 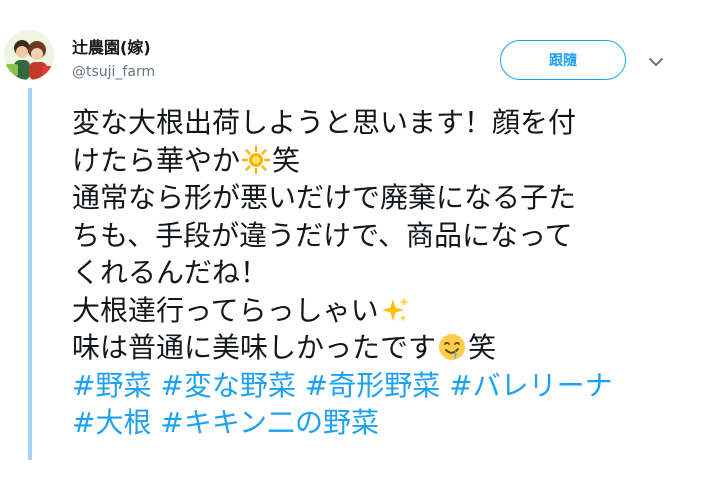 What do you see at coordinates (530, 385) in the screenshot?
I see `hashtag-link: #バレリーナ` at bounding box center [530, 385].